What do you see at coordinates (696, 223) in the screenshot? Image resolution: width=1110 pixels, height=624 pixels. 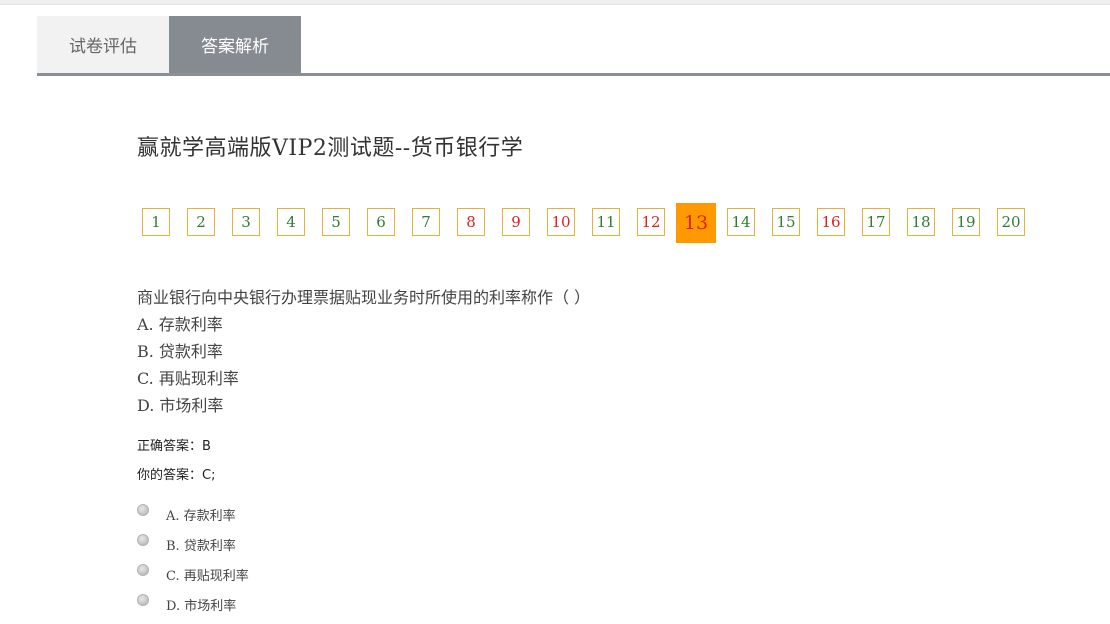 I see `question-number-13: 13` at bounding box center [696, 223].